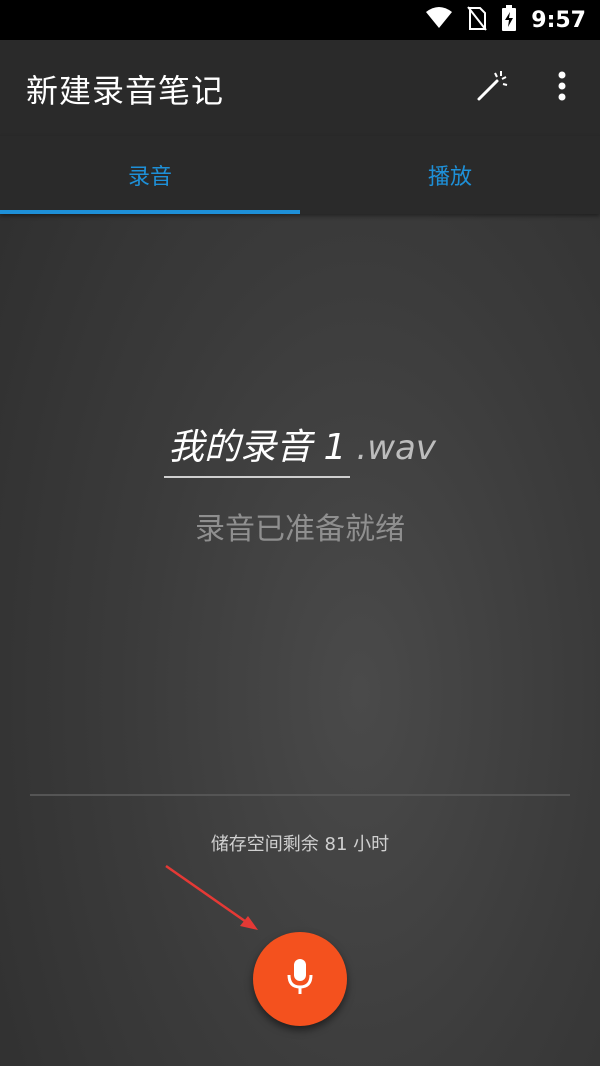  I want to click on storage-remaining: 储存空间剩余 81 小时, so click(300, 844).